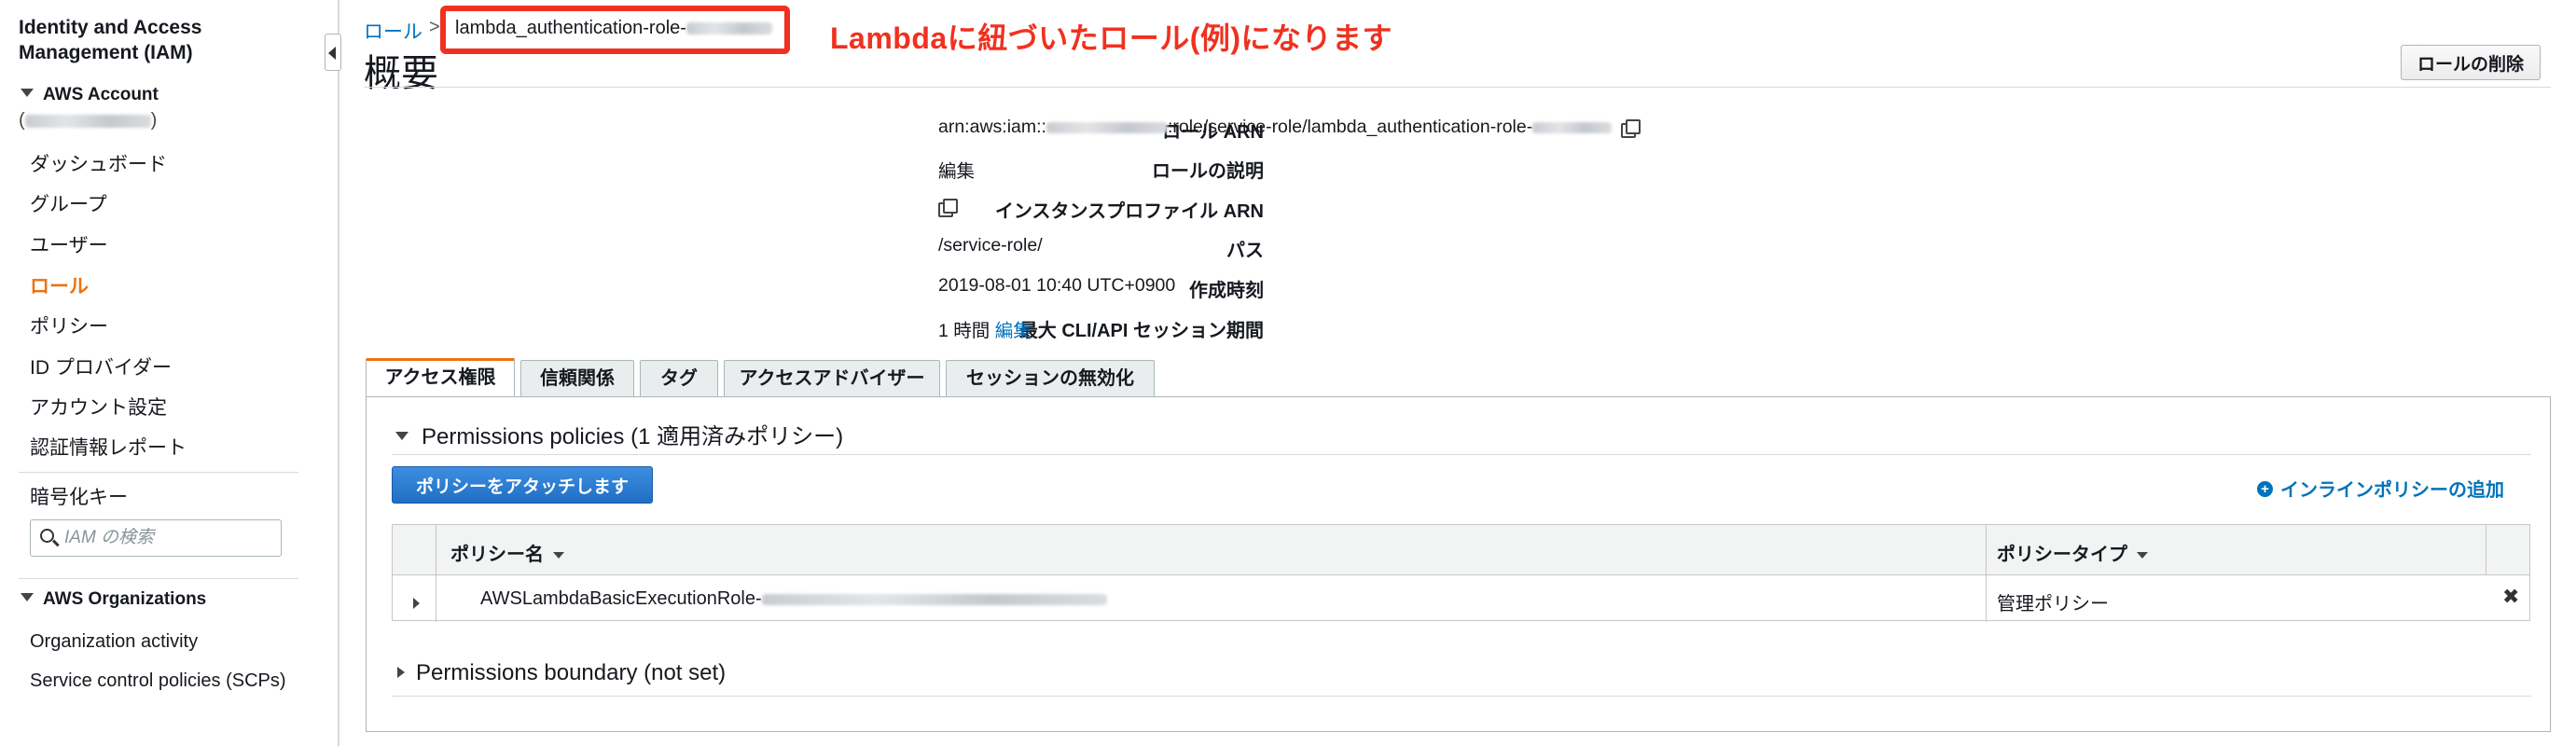  What do you see at coordinates (2392, 491) in the screenshot?
I see `add-inline-policy-label: インラインポリシーの追加` at bounding box center [2392, 491].